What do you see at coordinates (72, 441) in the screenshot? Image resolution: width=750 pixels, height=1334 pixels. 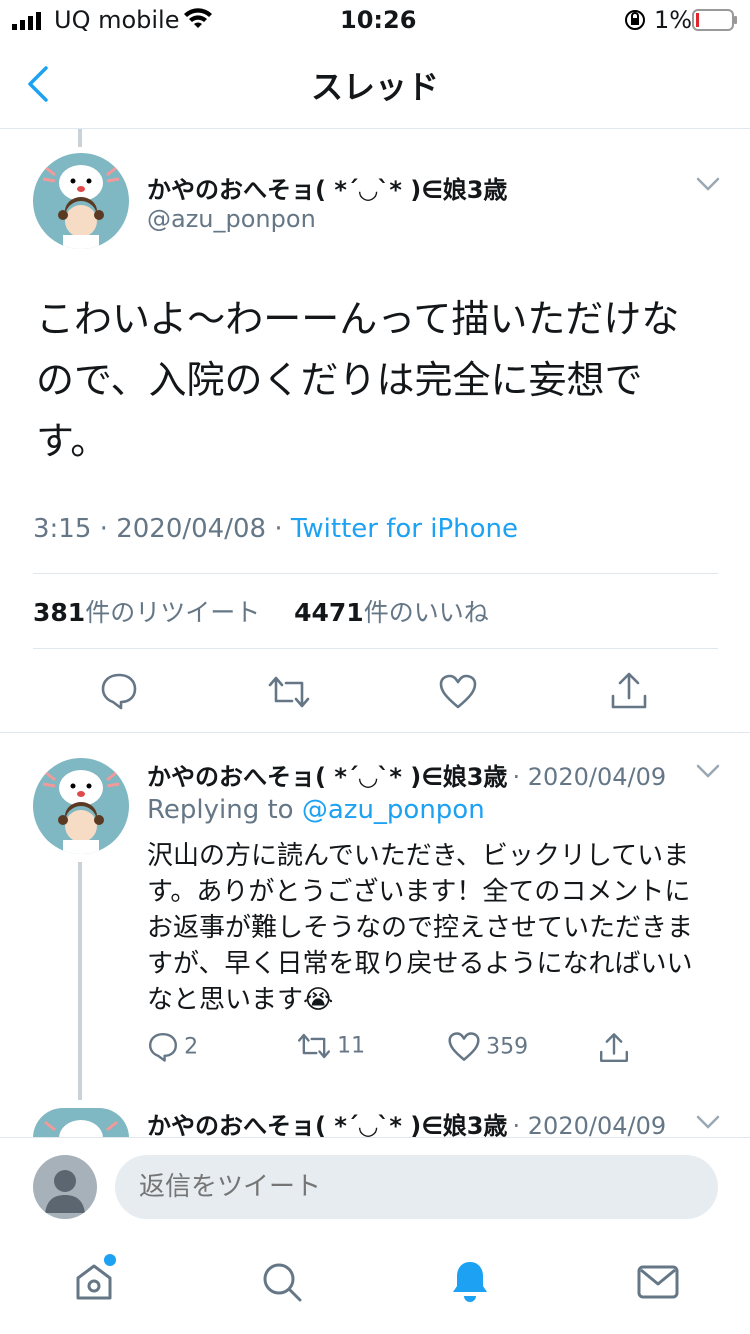 I see `tweet-text-line: す。` at bounding box center [72, 441].